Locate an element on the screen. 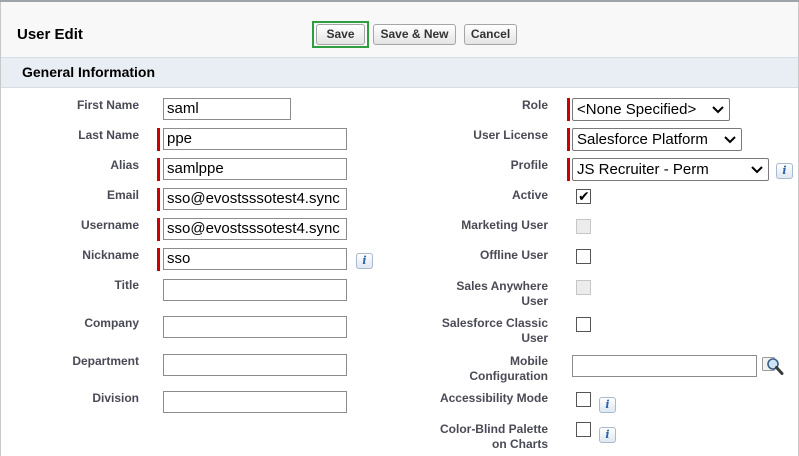 This screenshot has height=456, width=799. title-label: Title is located at coordinates (126, 285).